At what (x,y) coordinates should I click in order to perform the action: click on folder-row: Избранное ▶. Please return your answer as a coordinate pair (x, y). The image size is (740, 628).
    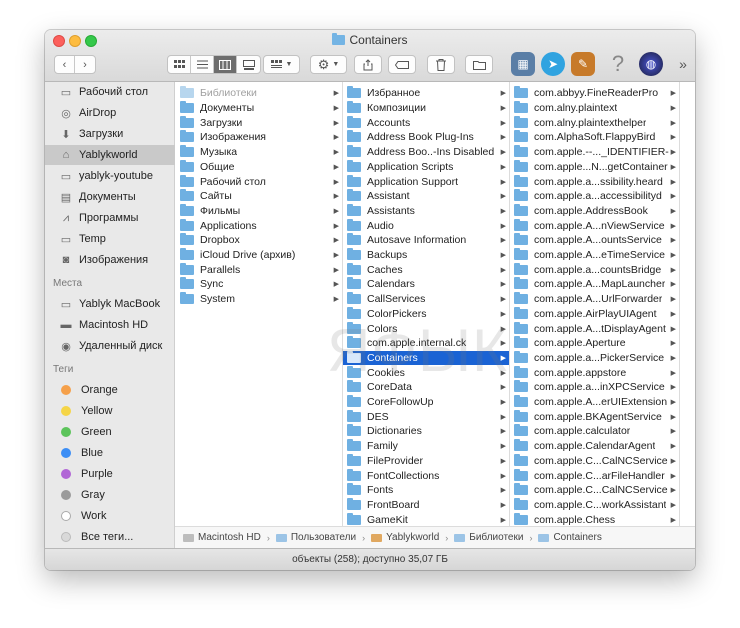
    Looking at the image, I should click on (426, 93).